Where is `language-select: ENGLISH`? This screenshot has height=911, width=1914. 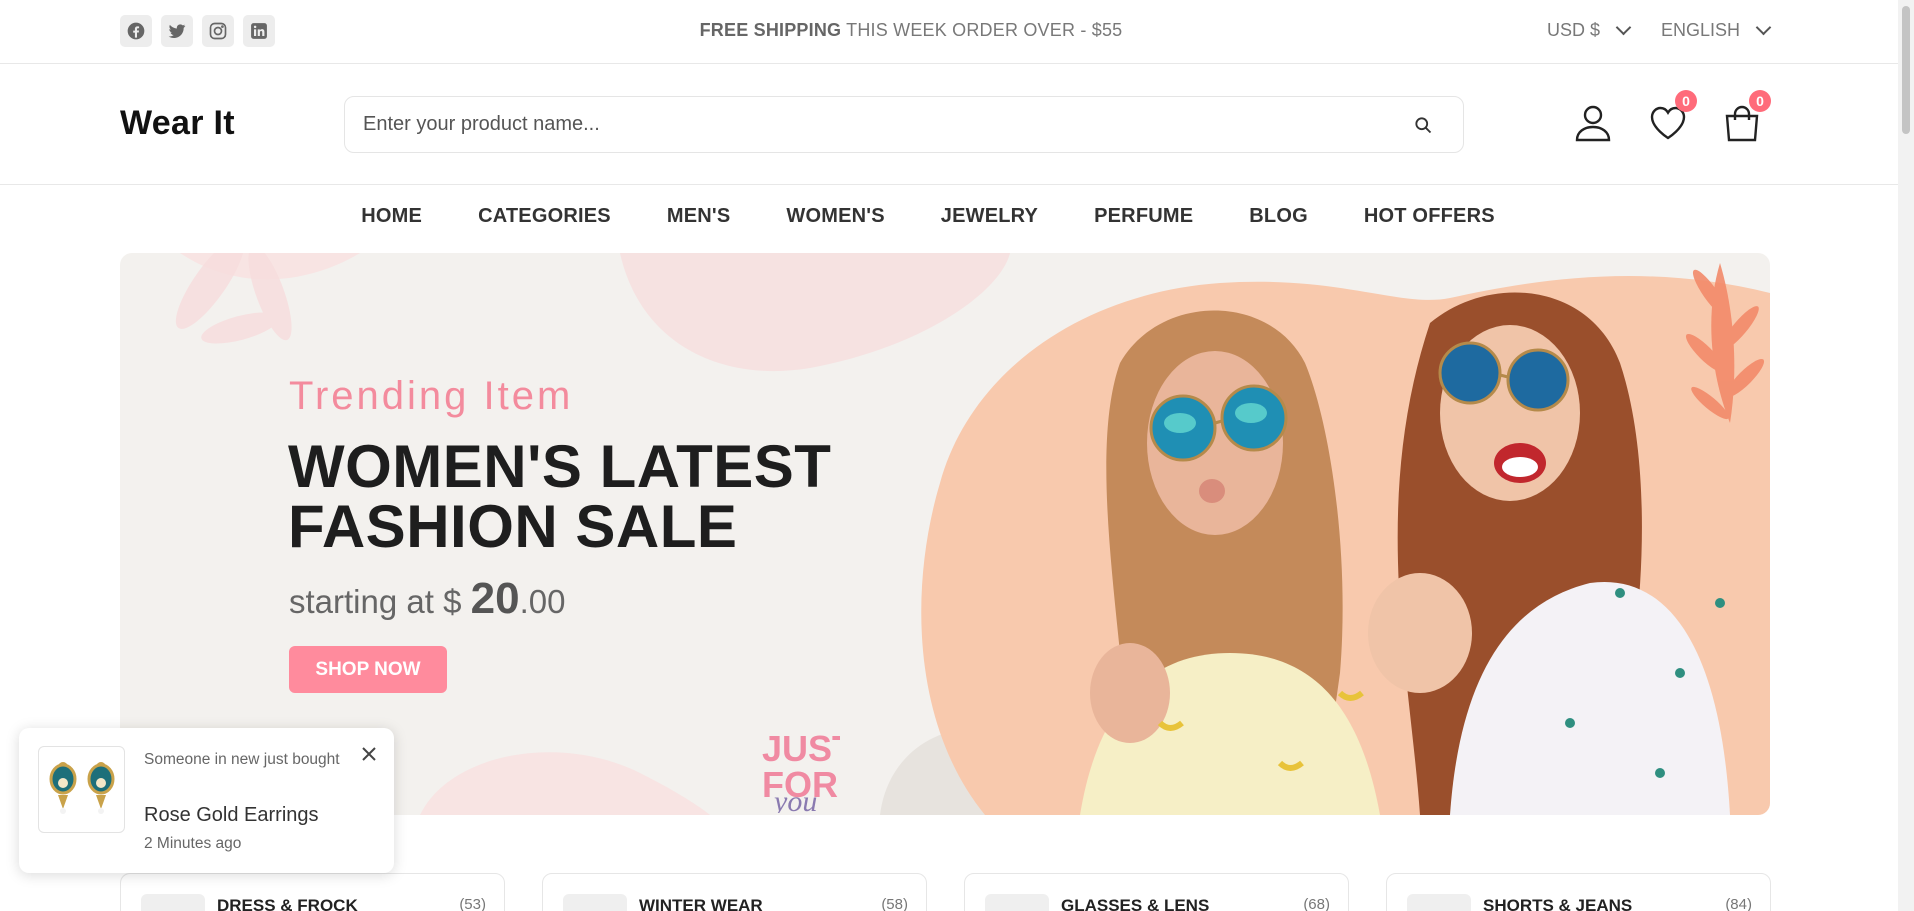
language-select: ENGLISH is located at coordinates (1716, 30).